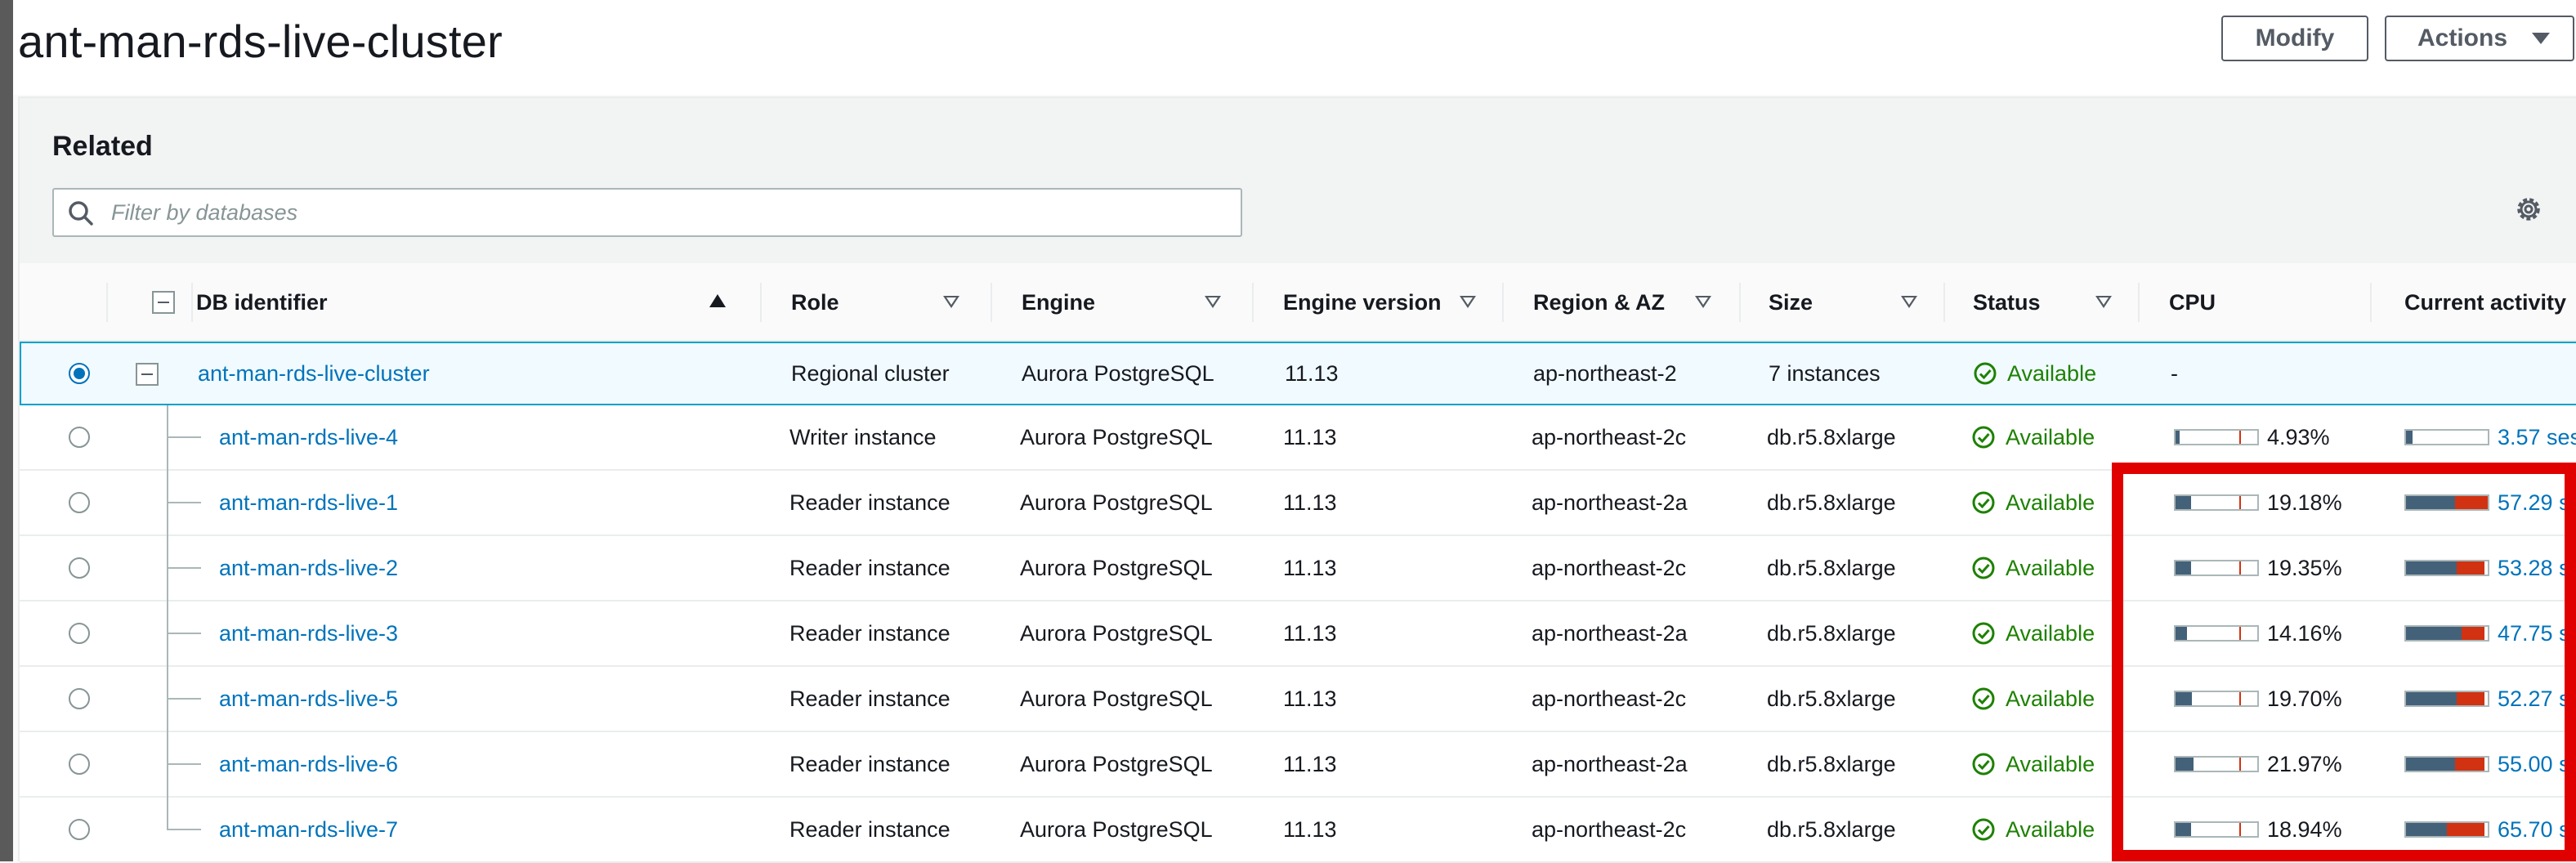 This screenshot has width=2576, height=863. I want to click on col-role: Role, so click(815, 302).